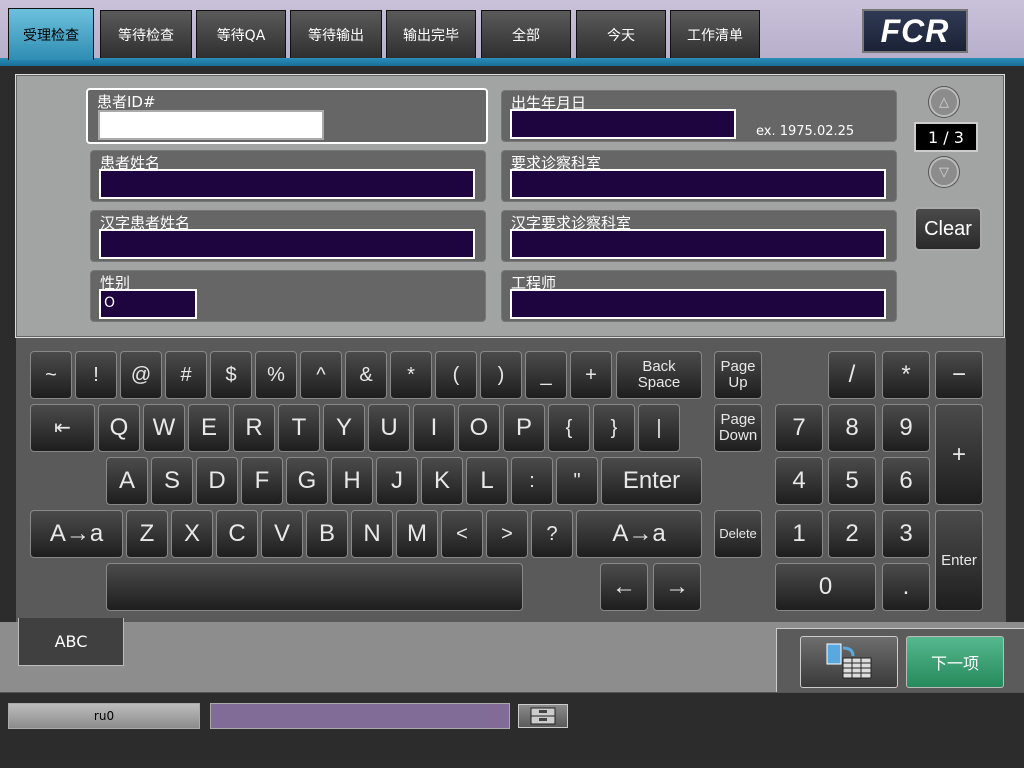 The height and width of the screenshot is (768, 1024). Describe the element at coordinates (62, 428) in the screenshot. I see `tab-key: ⇤` at that location.